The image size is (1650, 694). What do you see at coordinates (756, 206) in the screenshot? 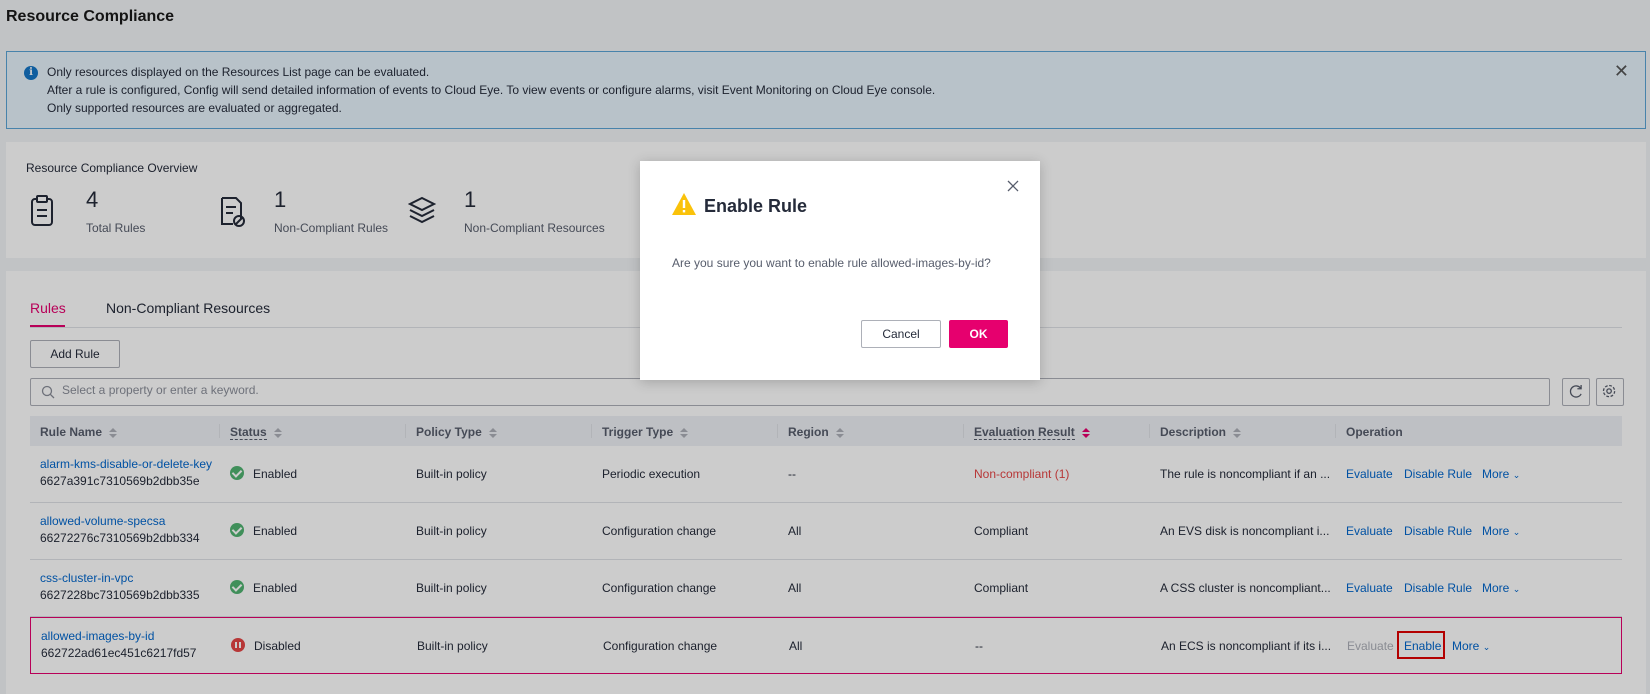
I see `dialog-title: Enable Rule` at bounding box center [756, 206].